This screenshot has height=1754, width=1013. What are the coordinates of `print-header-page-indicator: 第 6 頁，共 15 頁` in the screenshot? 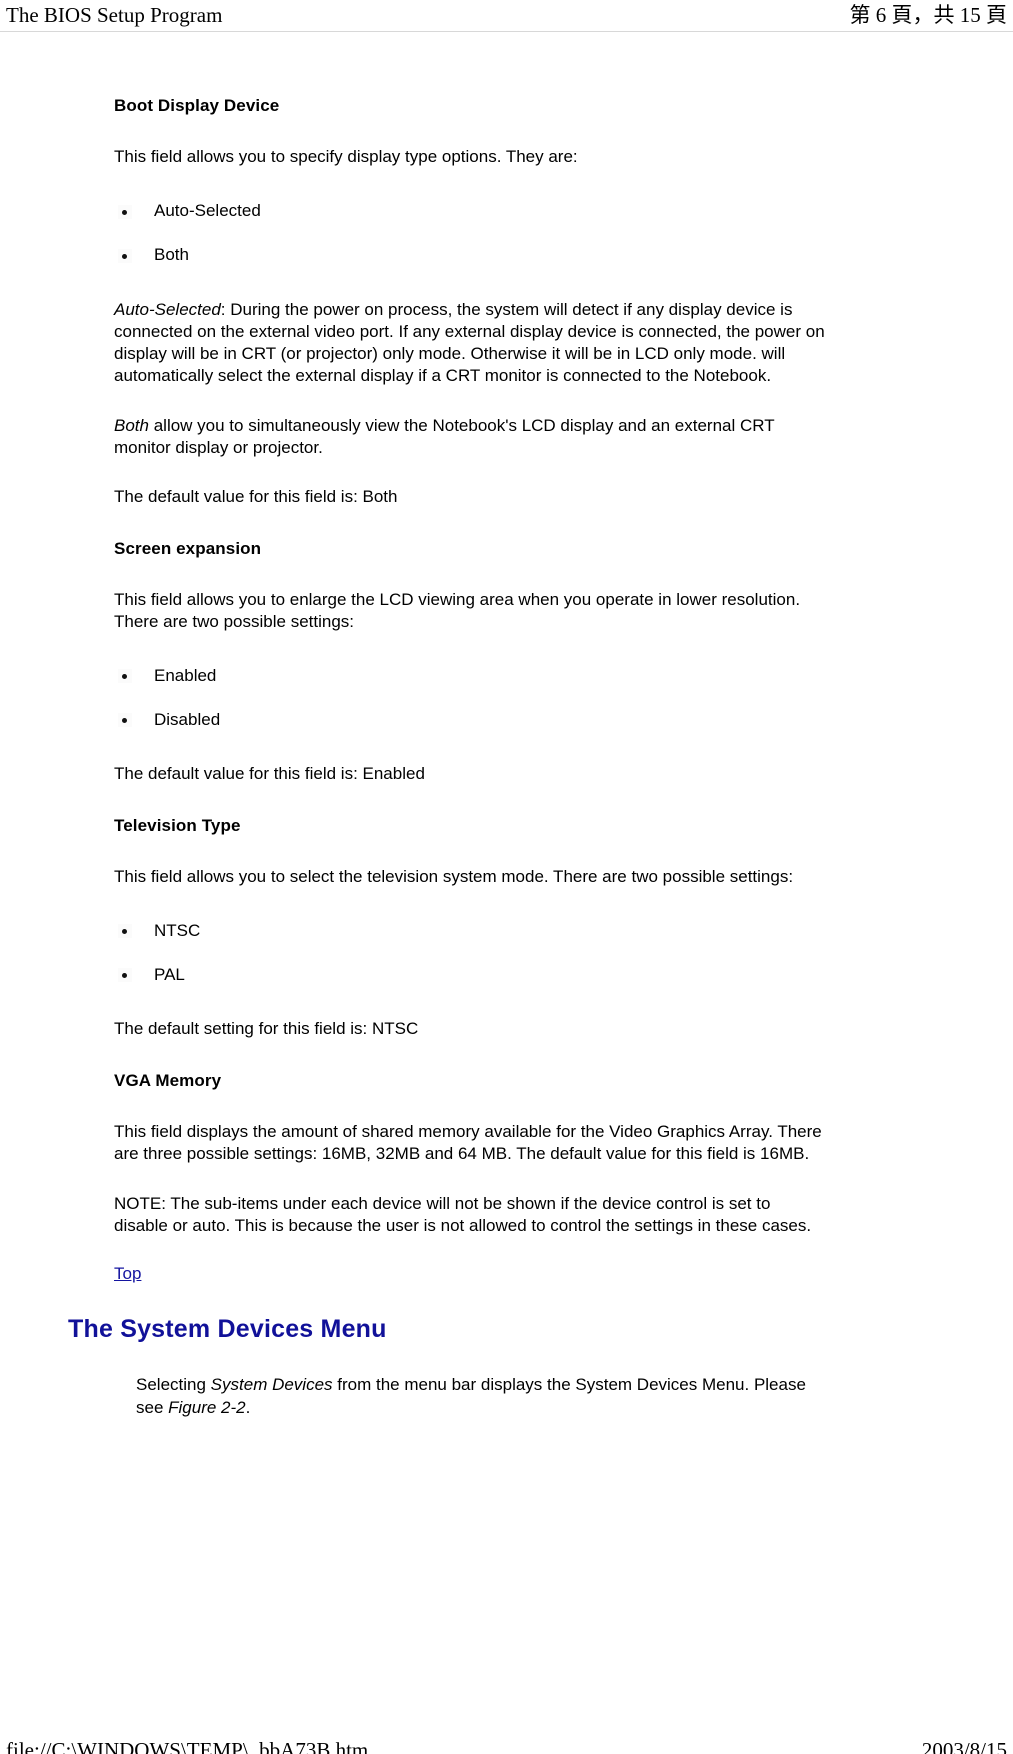 It's located at (928, 15).